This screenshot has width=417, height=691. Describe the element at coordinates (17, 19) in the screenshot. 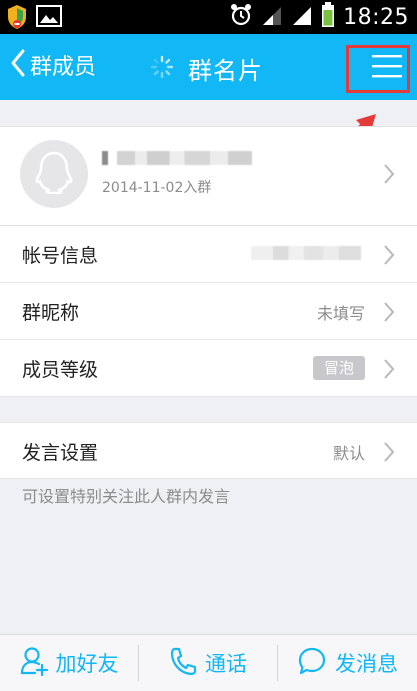

I see `security-app-icon` at that location.